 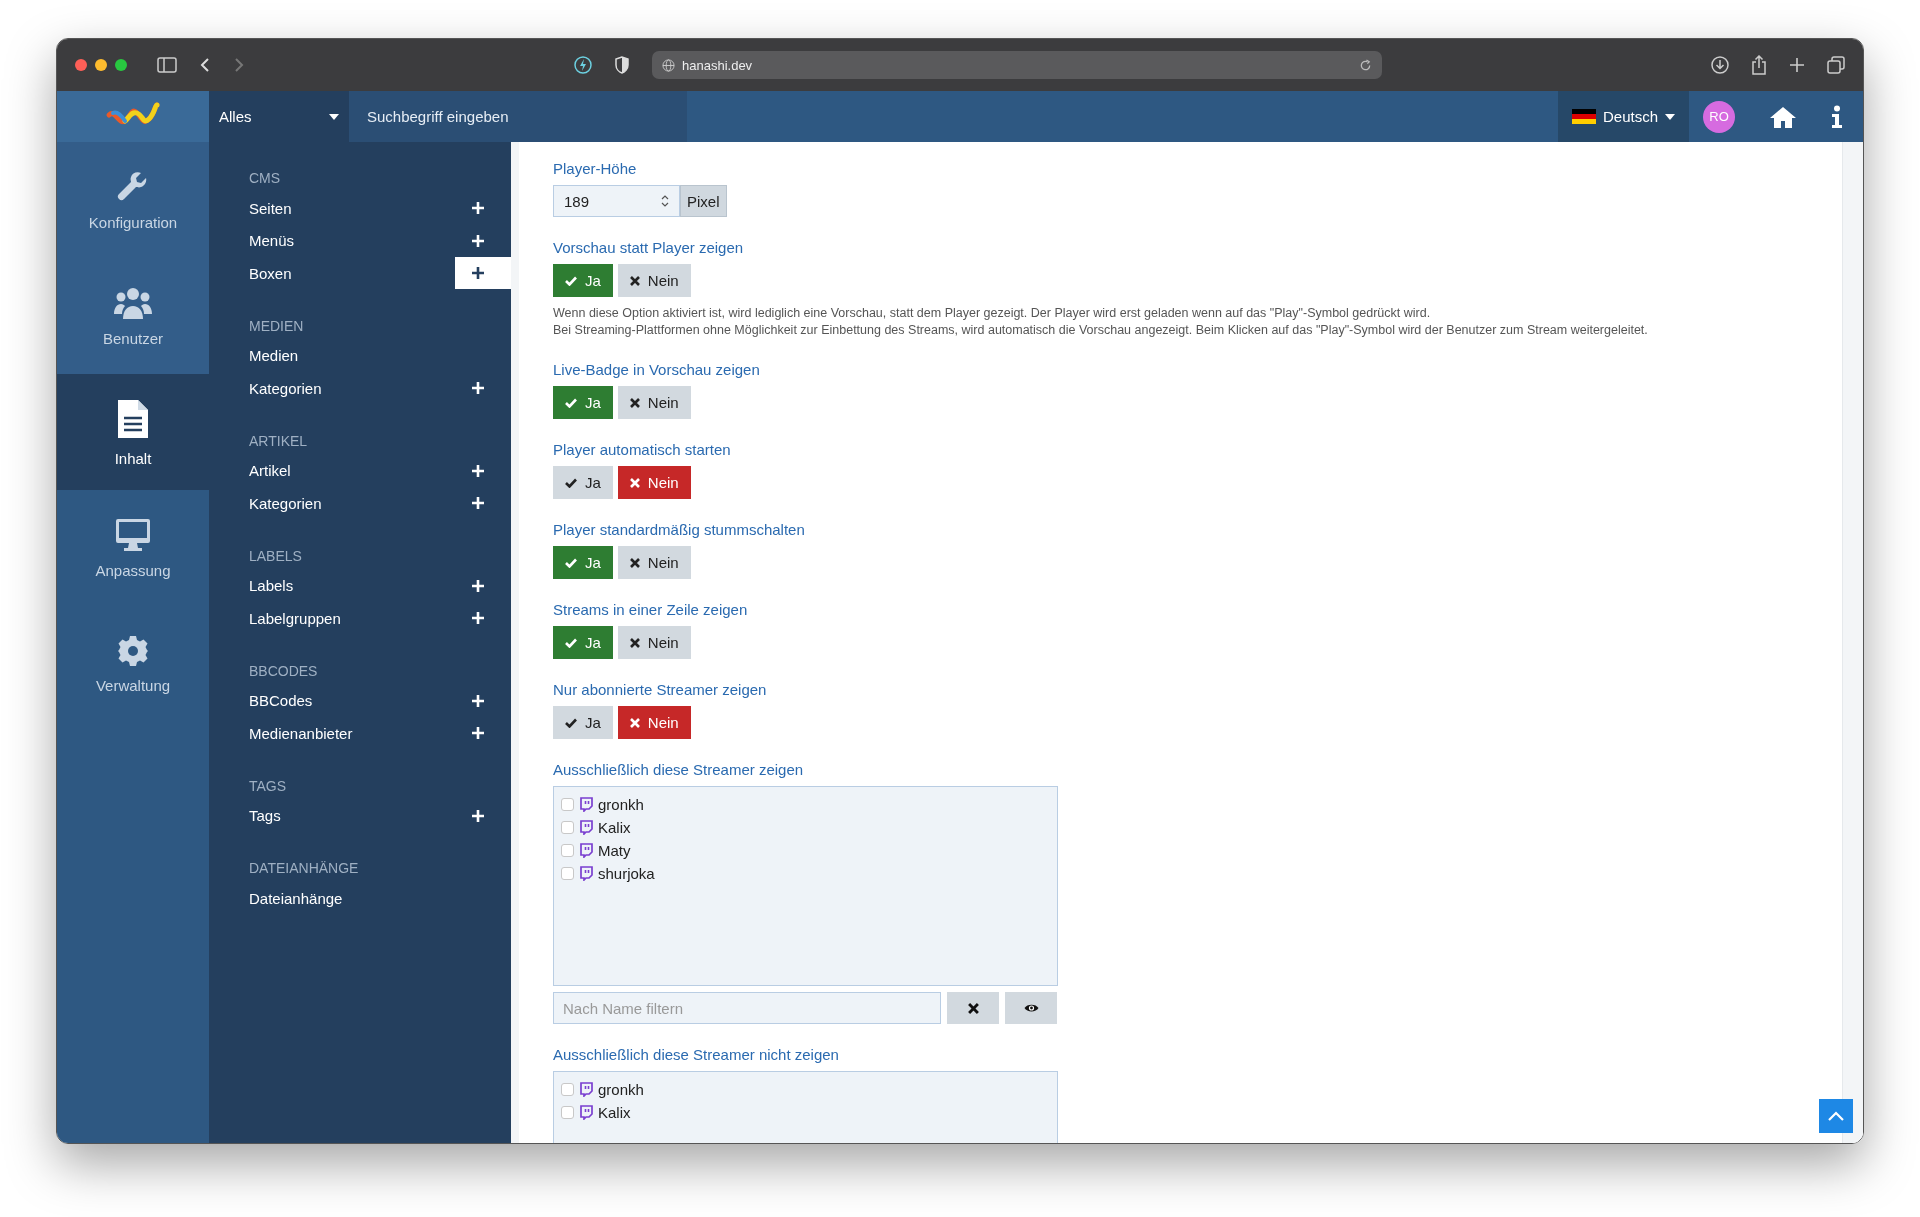 I want to click on setting-label: Ausschließlich diese Streamer nicht zeigen, so click(x=696, y=1054).